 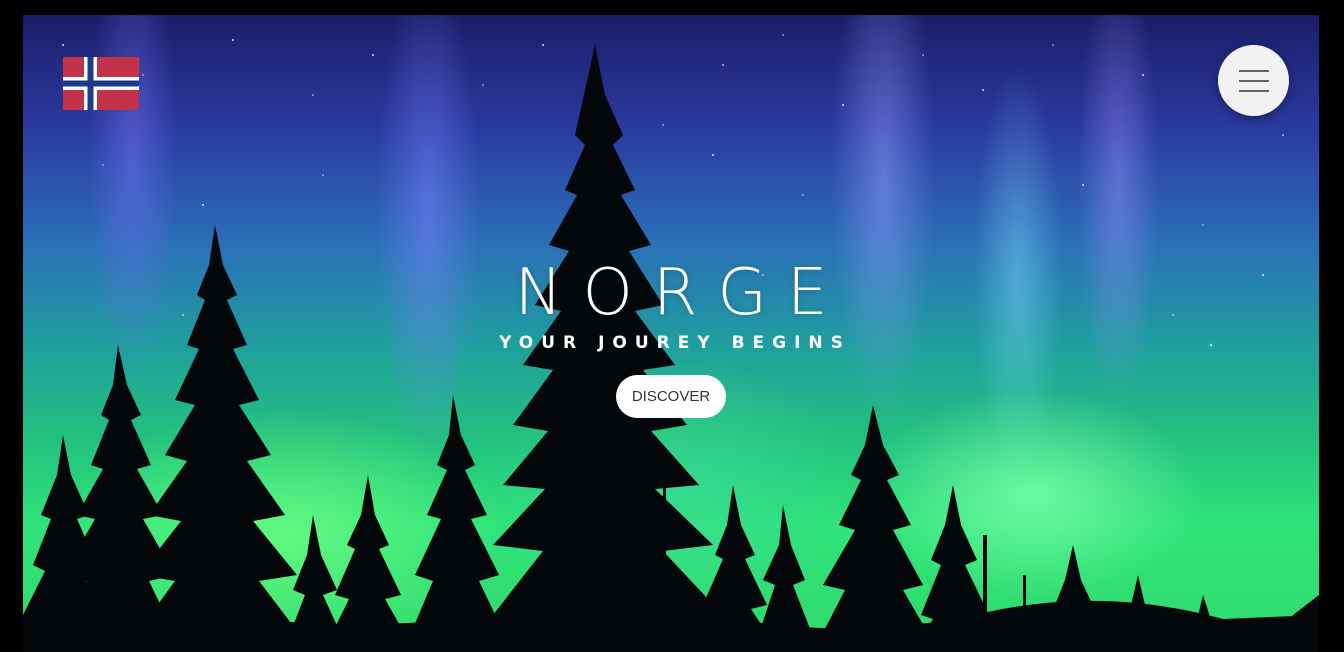 I want to click on hero-subtitle: YOUR JOUREY BEGINS, so click(x=675, y=343).